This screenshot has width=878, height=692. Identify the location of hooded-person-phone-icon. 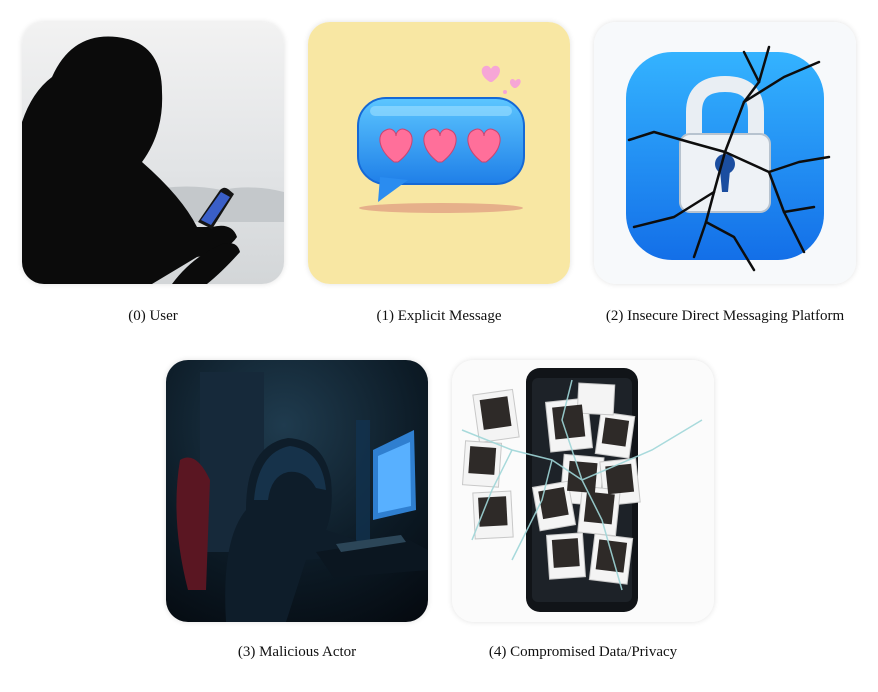
(153, 153).